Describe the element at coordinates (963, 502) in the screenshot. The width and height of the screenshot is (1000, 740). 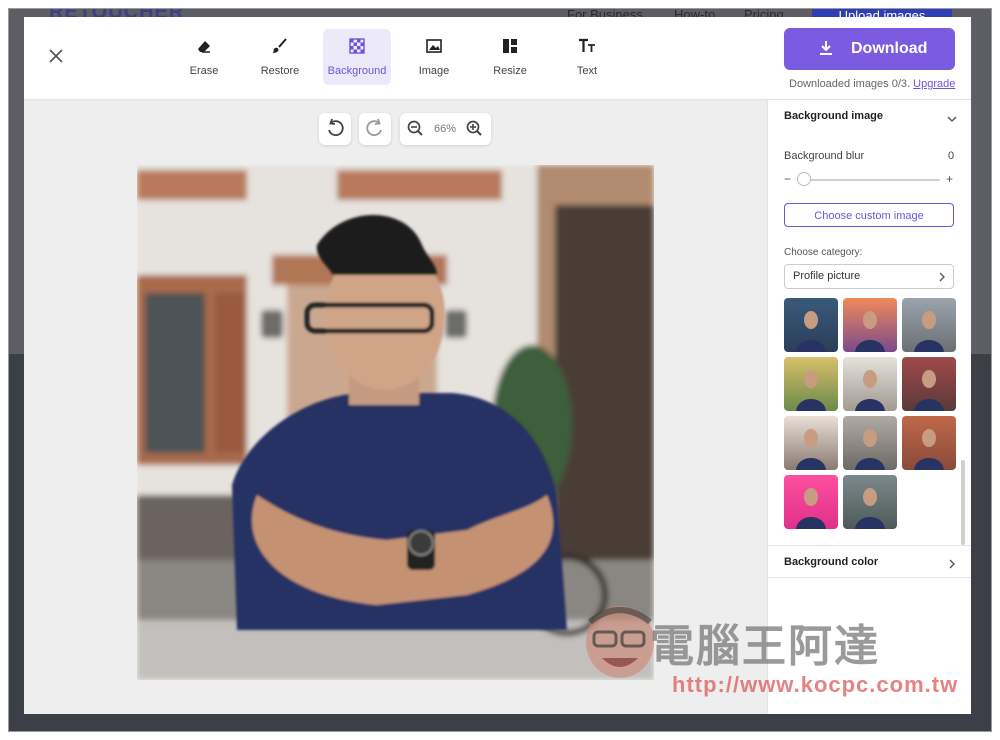
I see `panel-scrollbar` at that location.